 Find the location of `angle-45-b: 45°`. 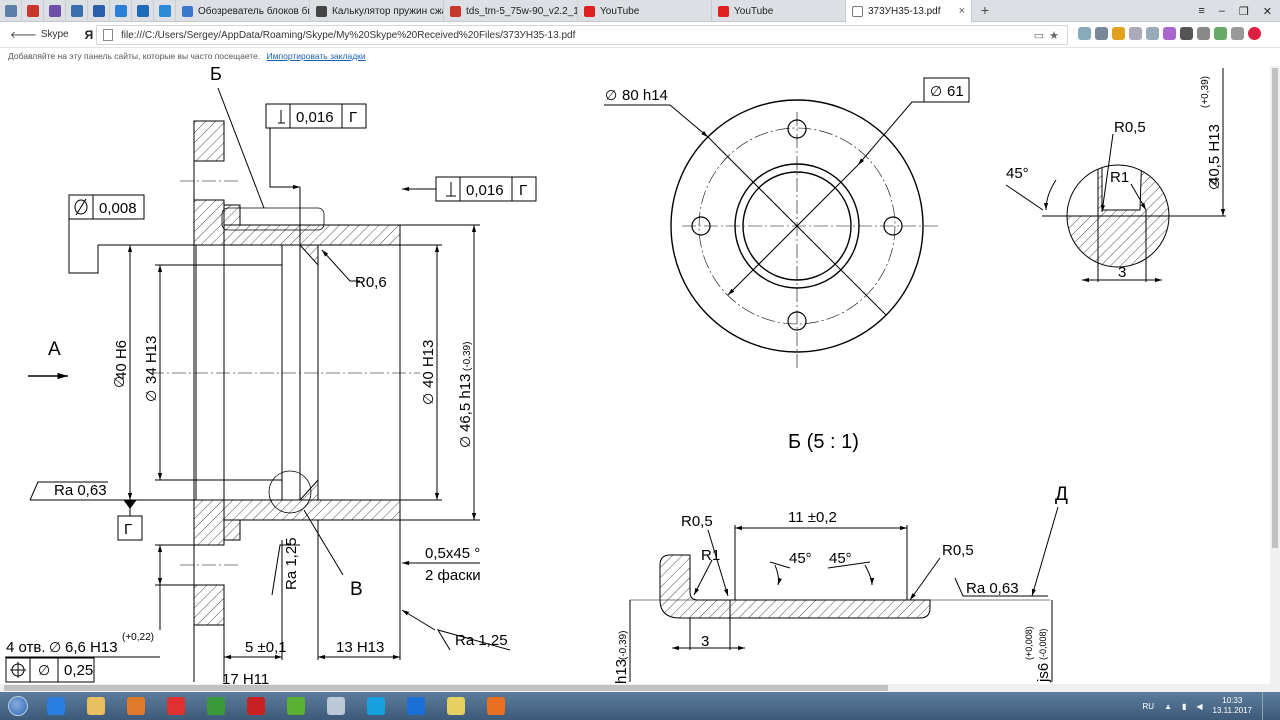

angle-45-b: 45° is located at coordinates (840, 558).